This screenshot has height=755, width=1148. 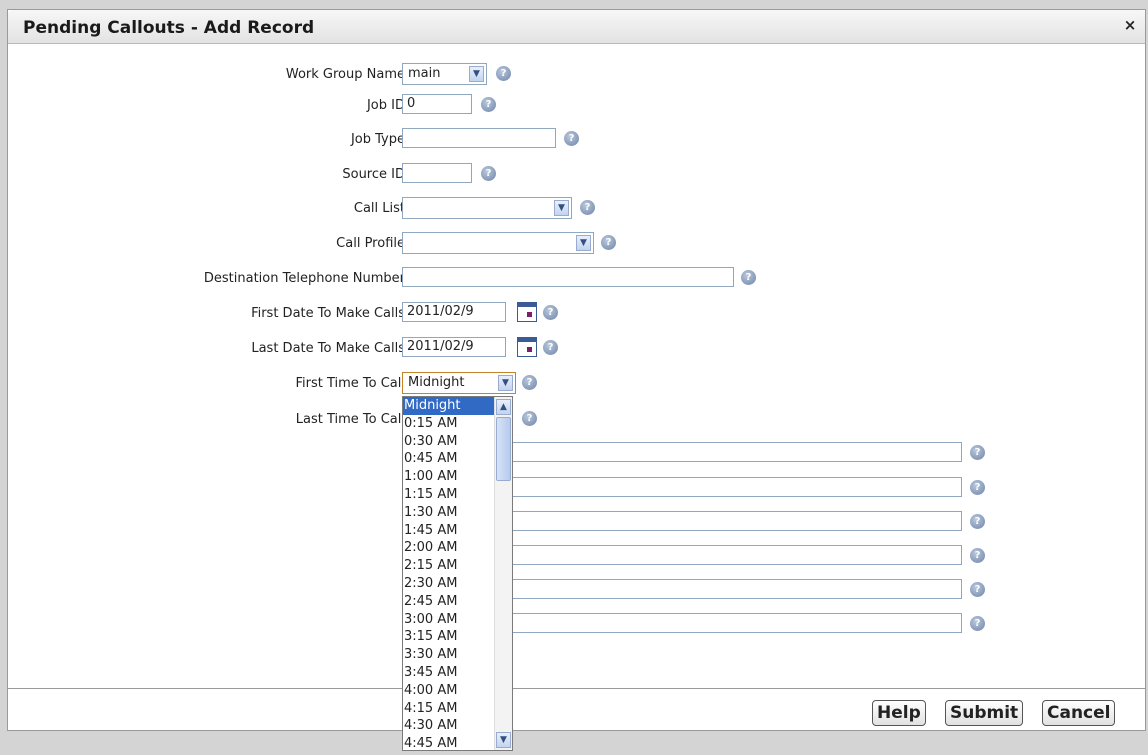 What do you see at coordinates (487, 208) in the screenshot?
I see `call-list-select: ▼` at bounding box center [487, 208].